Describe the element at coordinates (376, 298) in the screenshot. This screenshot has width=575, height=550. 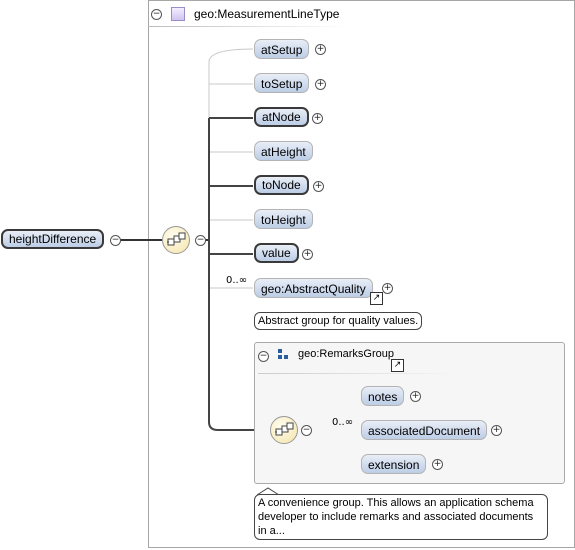
I see `external-link-icon: ↗` at that location.